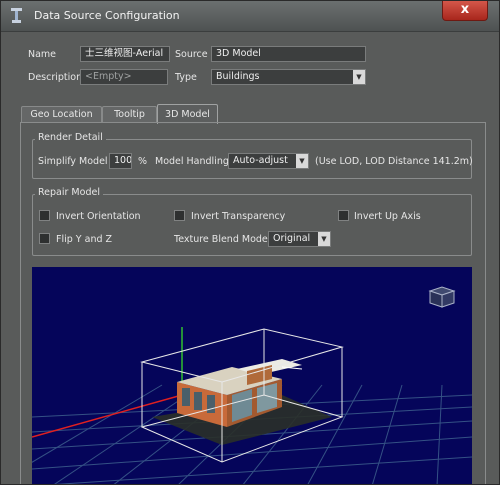 This screenshot has height=485, width=500. What do you see at coordinates (73, 161) in the screenshot?
I see `simplify-model-label: Simplify Model` at bounding box center [73, 161].